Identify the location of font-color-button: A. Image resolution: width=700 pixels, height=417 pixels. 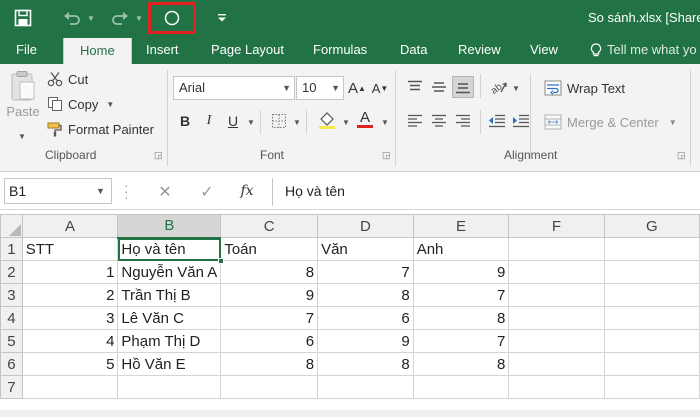
(365, 119).